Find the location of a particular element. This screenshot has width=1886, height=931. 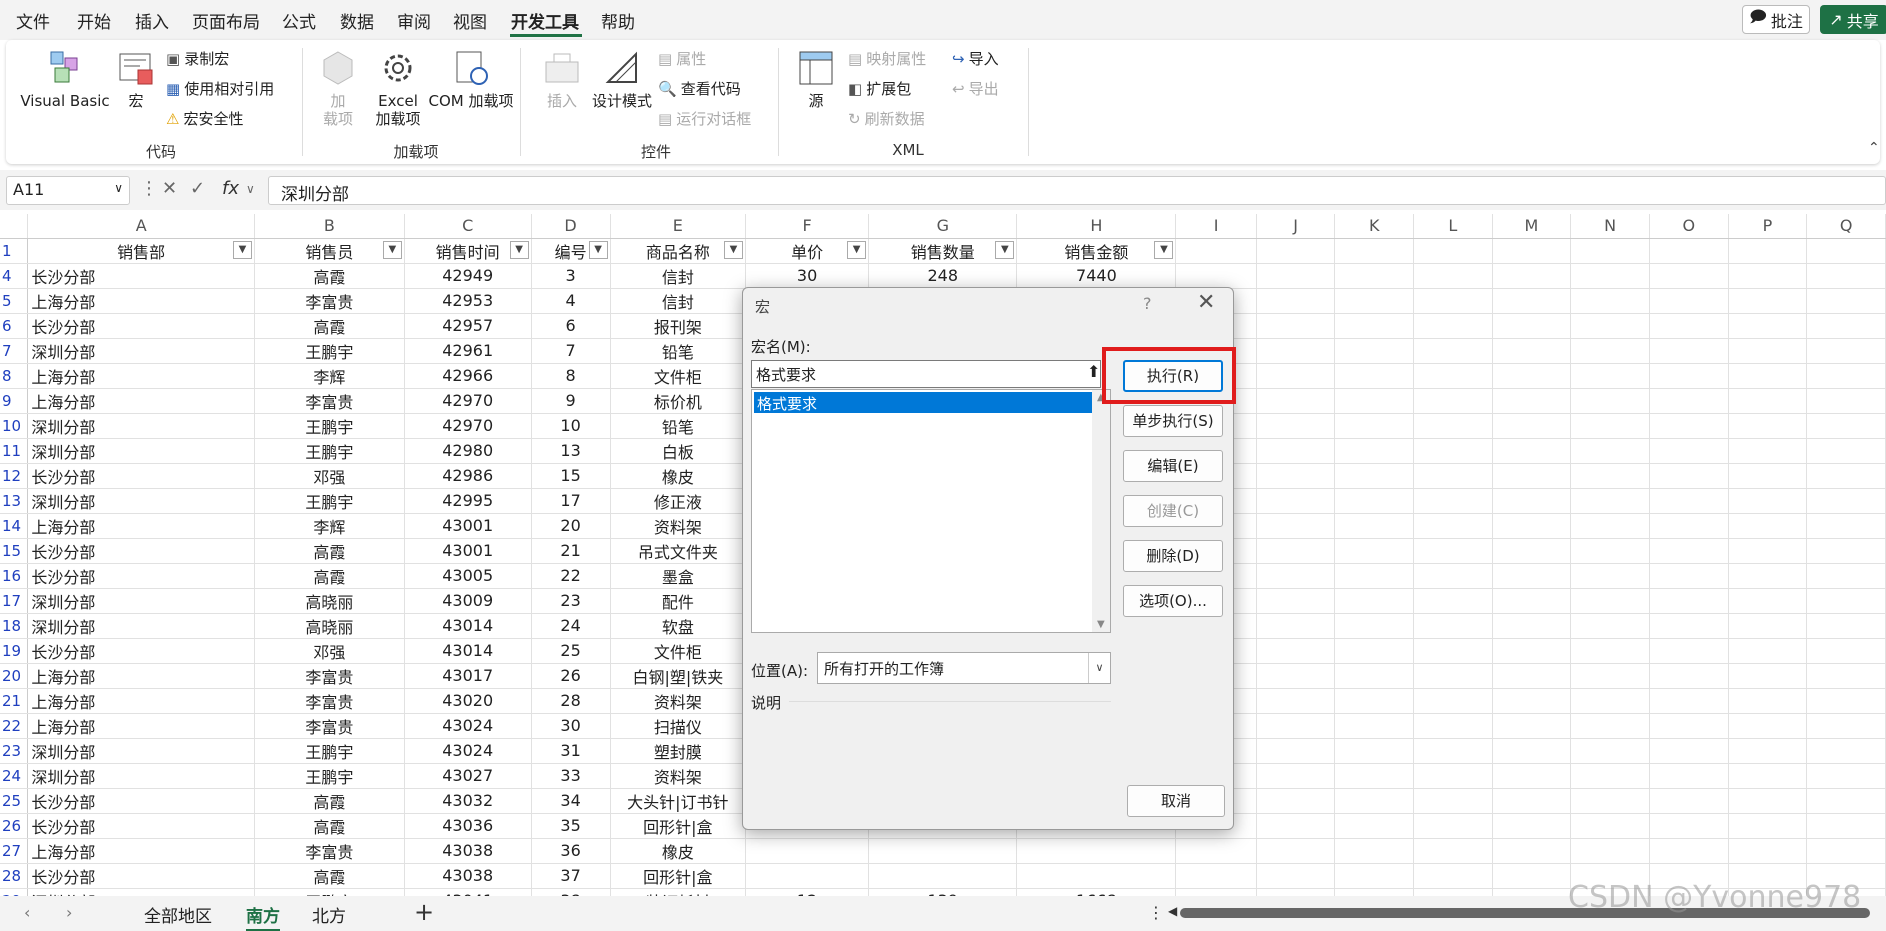

cell: 43036 is located at coordinates (468, 826).